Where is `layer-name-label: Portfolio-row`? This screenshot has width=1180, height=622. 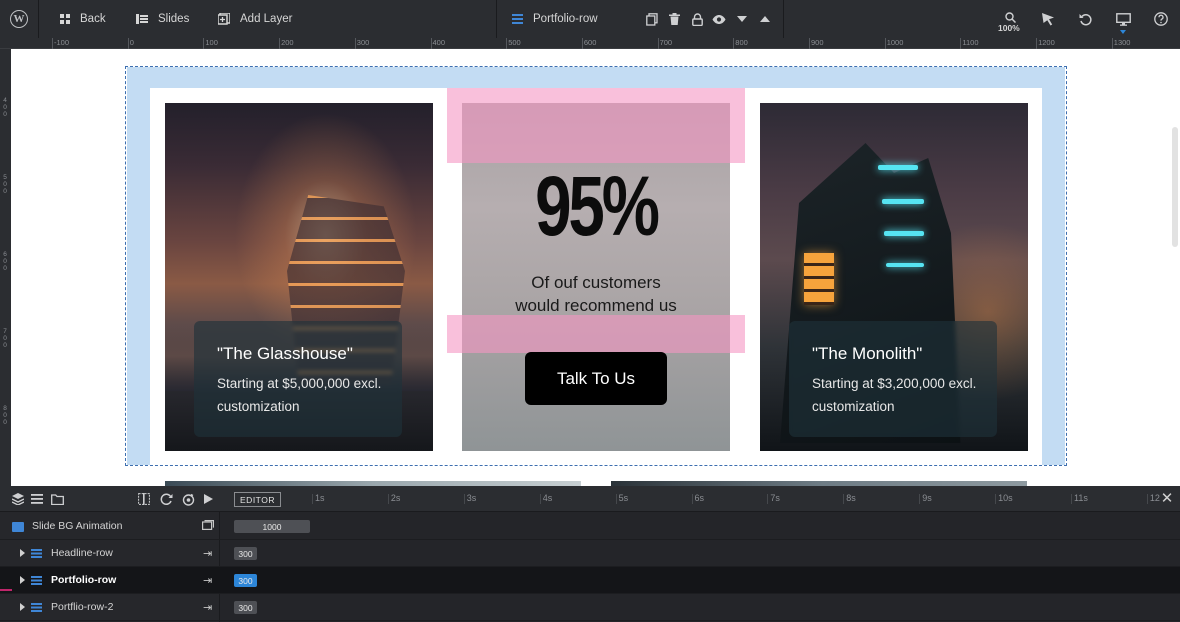
layer-name-label: Portfolio-row is located at coordinates (565, 19).